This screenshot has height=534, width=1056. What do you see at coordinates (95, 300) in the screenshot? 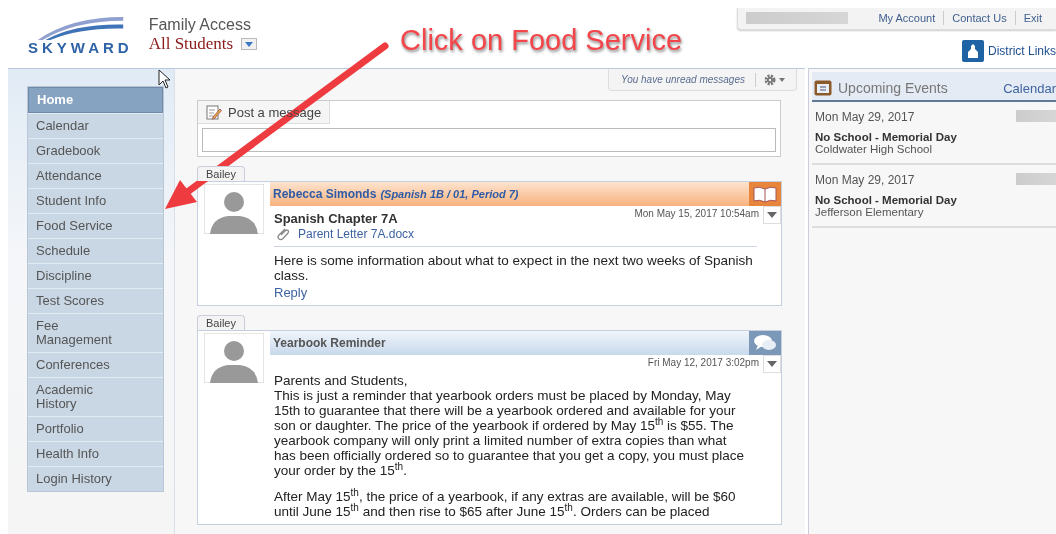
I see `sidebar-item: Test Scores` at bounding box center [95, 300].